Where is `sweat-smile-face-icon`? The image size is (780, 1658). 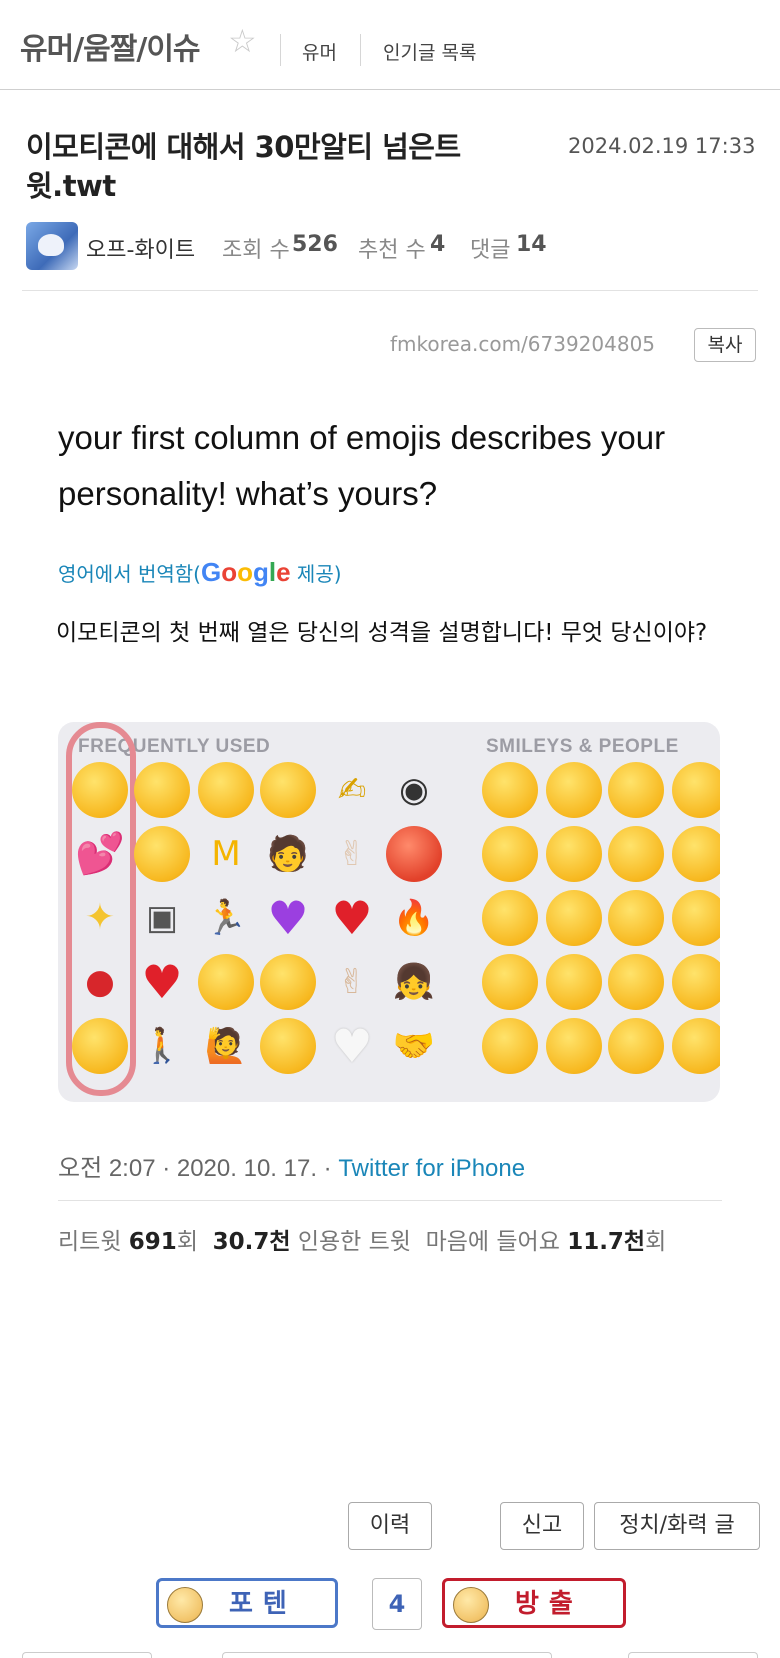
sweat-smile-face-icon is located at coordinates (574, 790).